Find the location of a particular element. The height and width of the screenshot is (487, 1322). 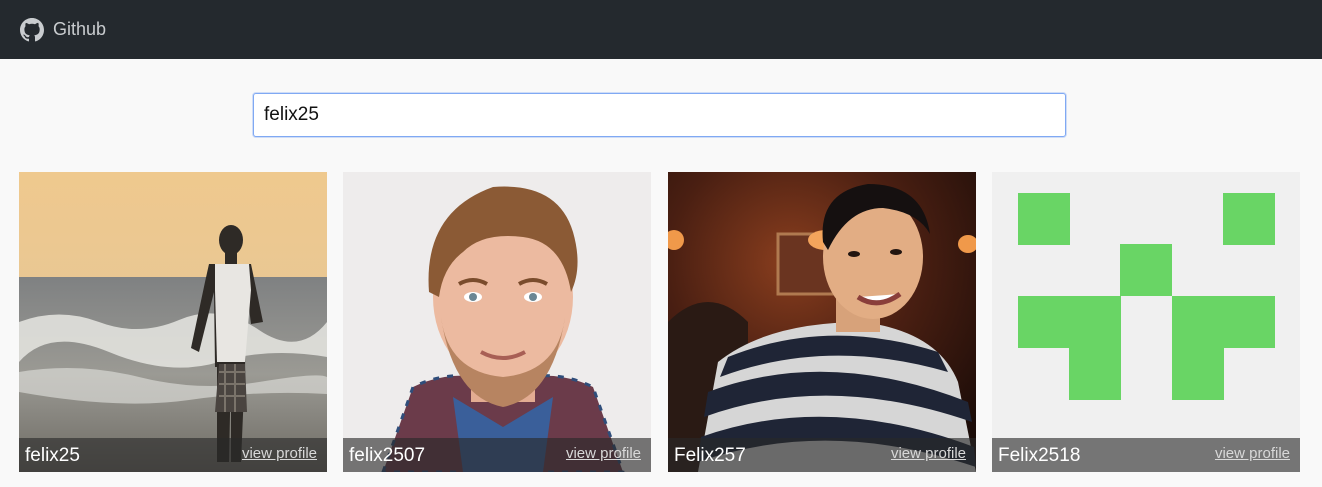

username-search-input is located at coordinates (659, 115).